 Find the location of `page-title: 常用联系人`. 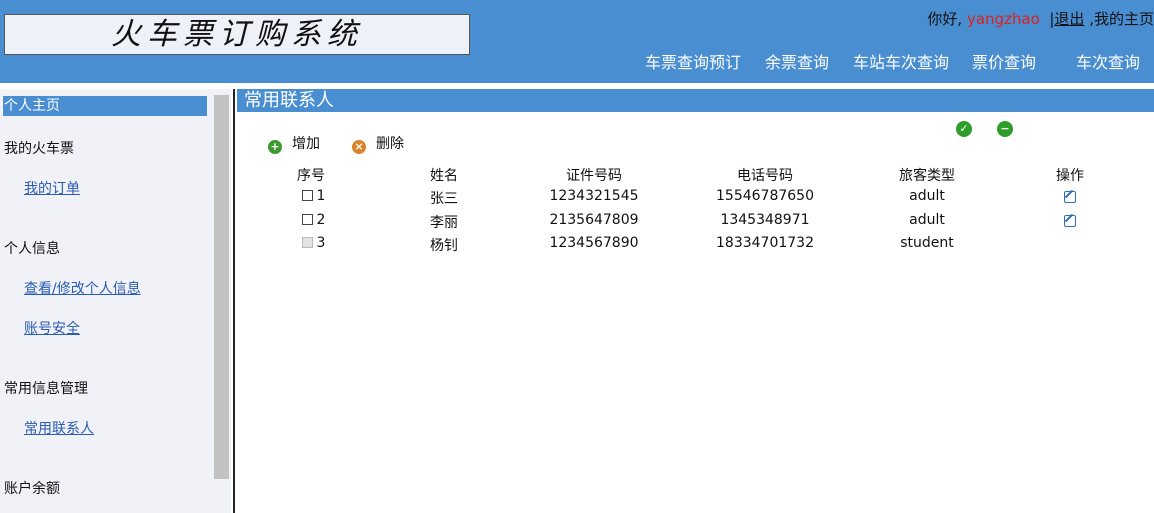

page-title: 常用联系人 is located at coordinates (695, 100).